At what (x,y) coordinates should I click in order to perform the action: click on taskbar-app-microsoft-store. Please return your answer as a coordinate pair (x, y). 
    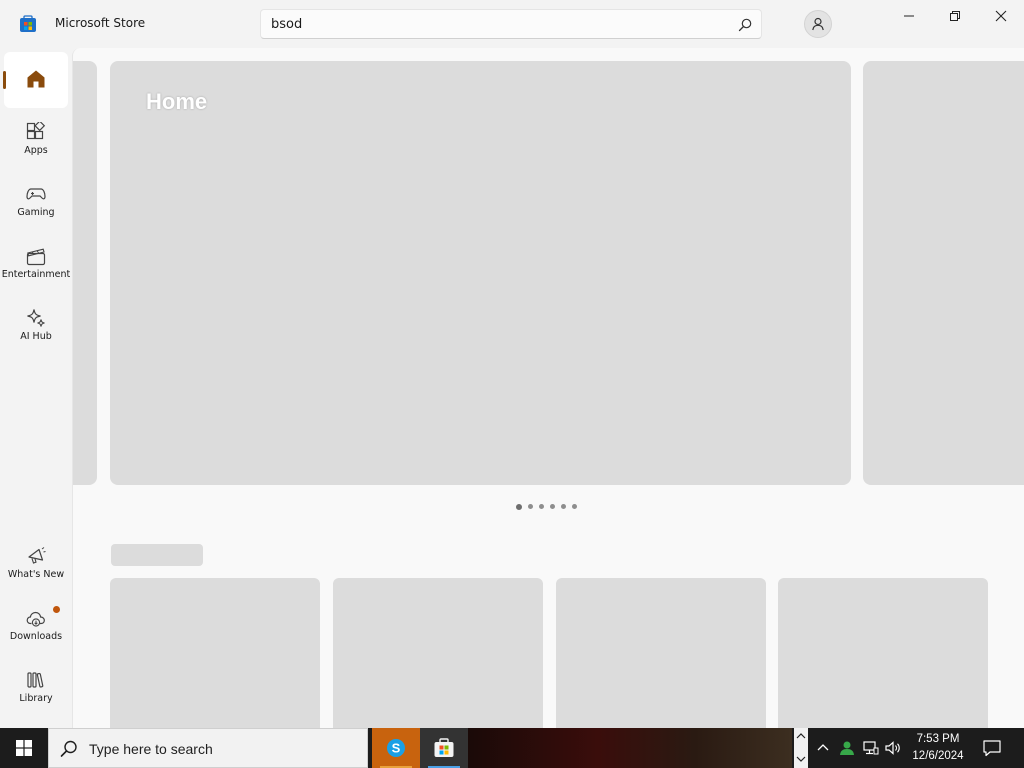
    Looking at the image, I should click on (444, 748).